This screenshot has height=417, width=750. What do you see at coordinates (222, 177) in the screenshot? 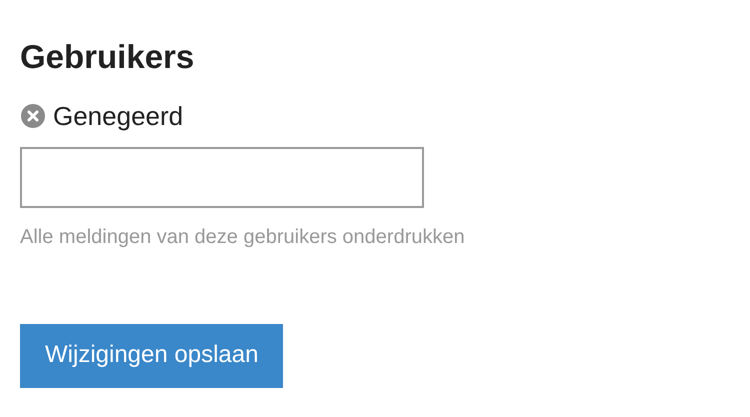
I see `input-field` at bounding box center [222, 177].